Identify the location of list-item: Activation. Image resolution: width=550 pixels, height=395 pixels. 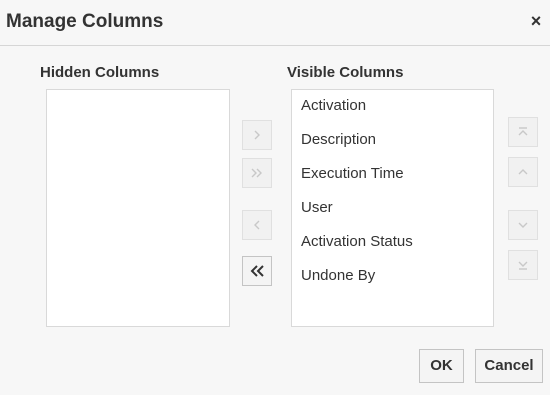
(392, 109).